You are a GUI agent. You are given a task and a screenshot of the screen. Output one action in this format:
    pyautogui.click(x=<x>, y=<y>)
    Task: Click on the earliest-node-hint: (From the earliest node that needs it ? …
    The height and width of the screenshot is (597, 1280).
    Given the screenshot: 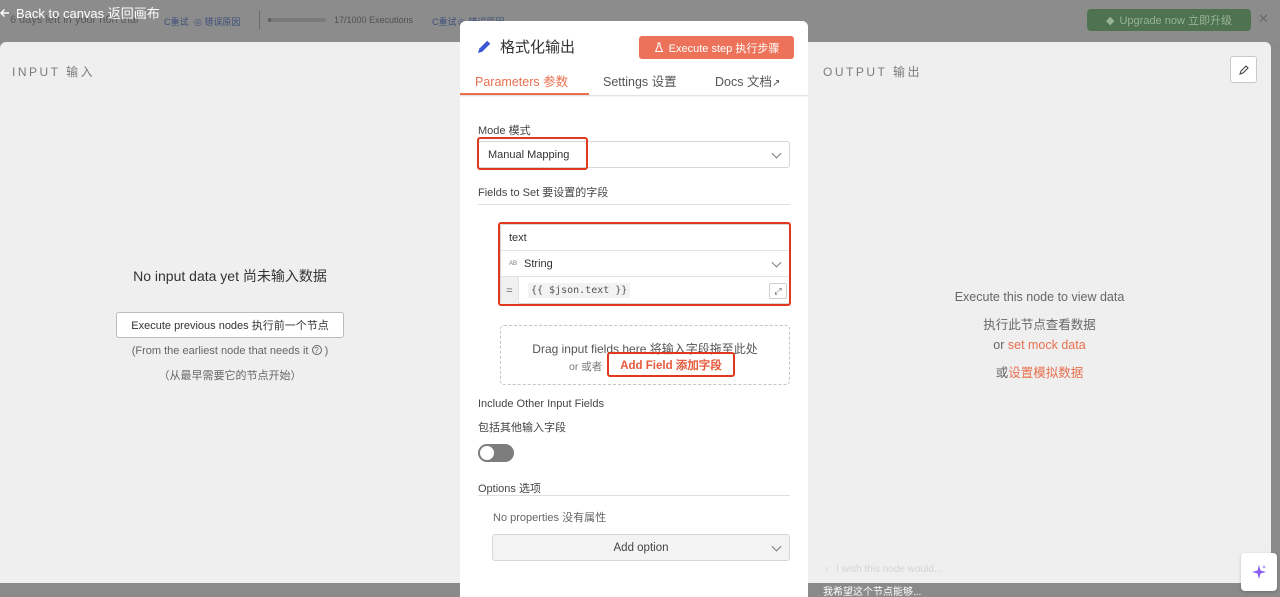 What is the action you would take?
    pyautogui.click(x=230, y=351)
    